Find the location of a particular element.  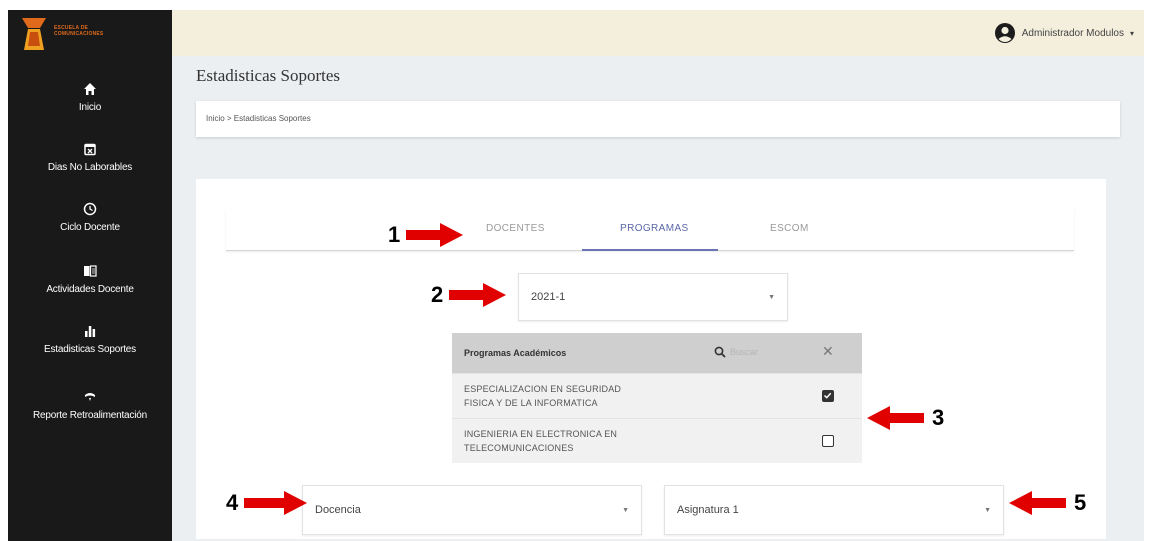

annotation-4: 4 is located at coordinates (267, 503).